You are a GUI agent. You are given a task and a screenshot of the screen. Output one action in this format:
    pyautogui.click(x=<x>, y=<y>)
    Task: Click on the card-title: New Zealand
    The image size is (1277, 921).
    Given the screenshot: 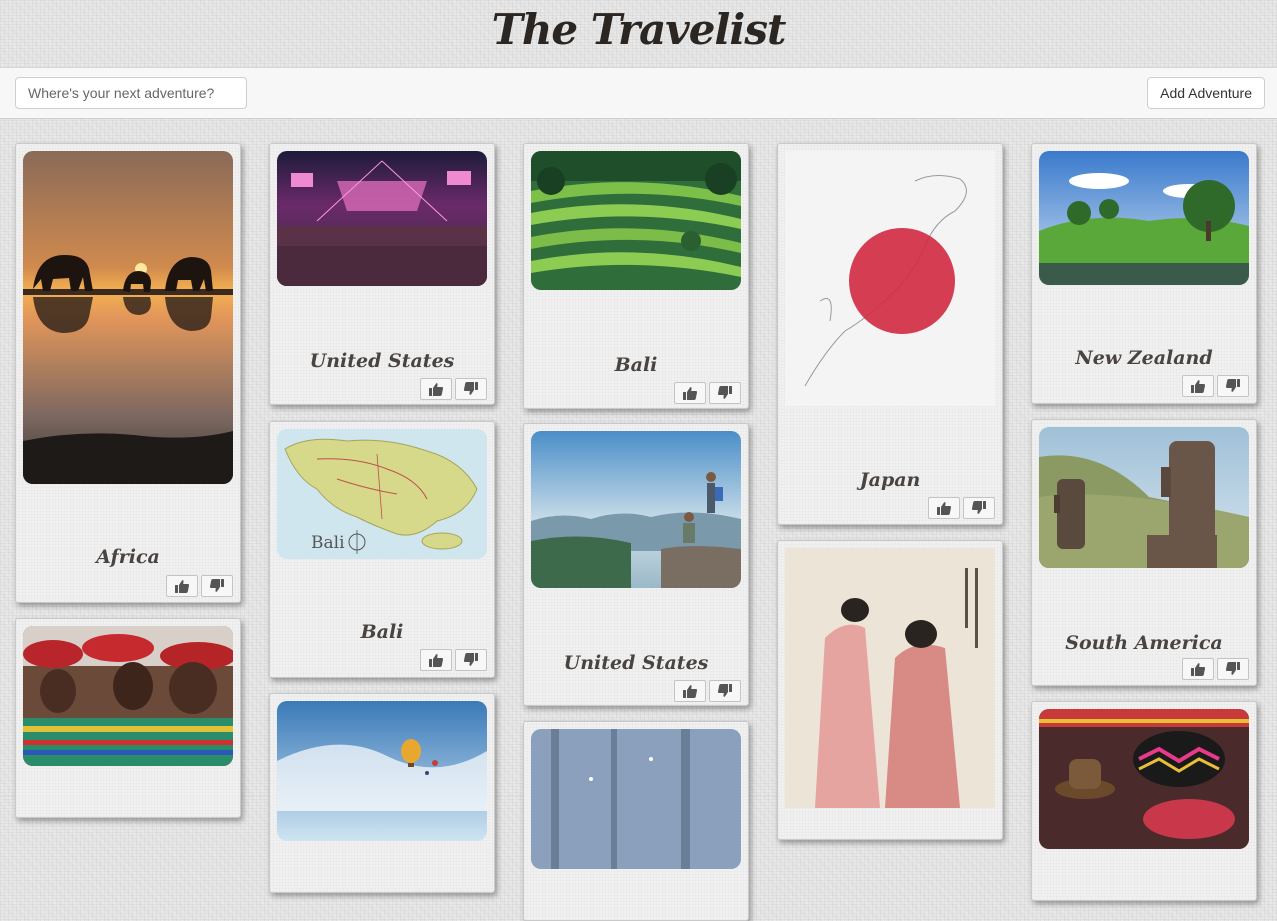 What is the action you would take?
    pyautogui.click(x=1144, y=358)
    